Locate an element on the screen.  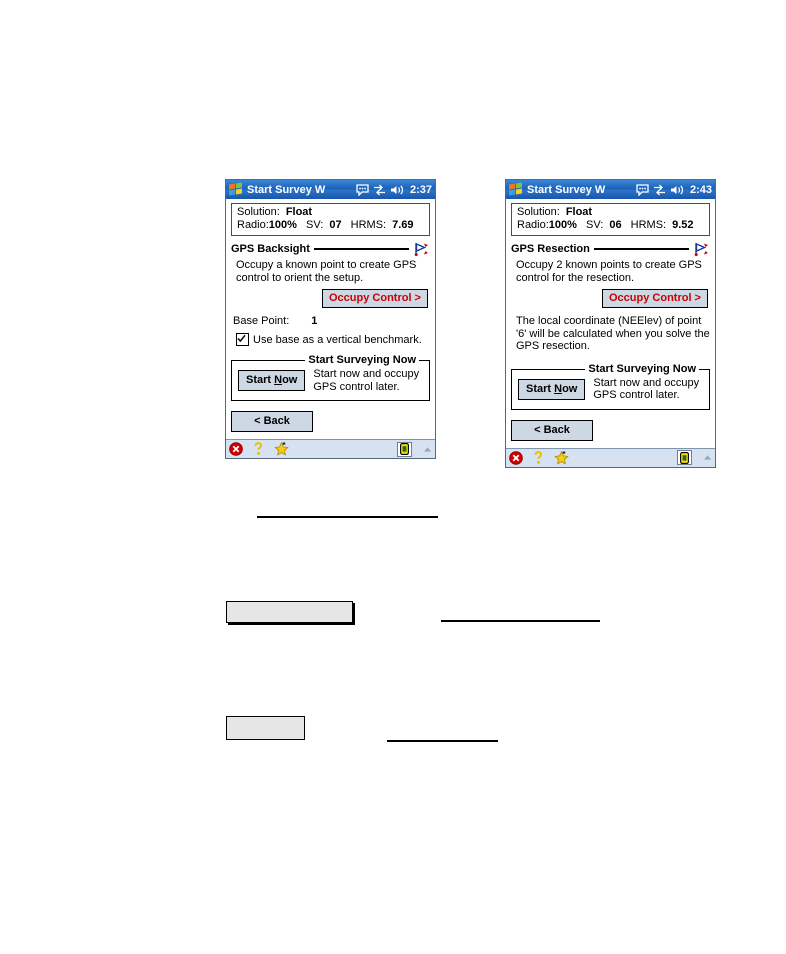
title-bar-icons: 2:43 is located at coordinates (674, 190).